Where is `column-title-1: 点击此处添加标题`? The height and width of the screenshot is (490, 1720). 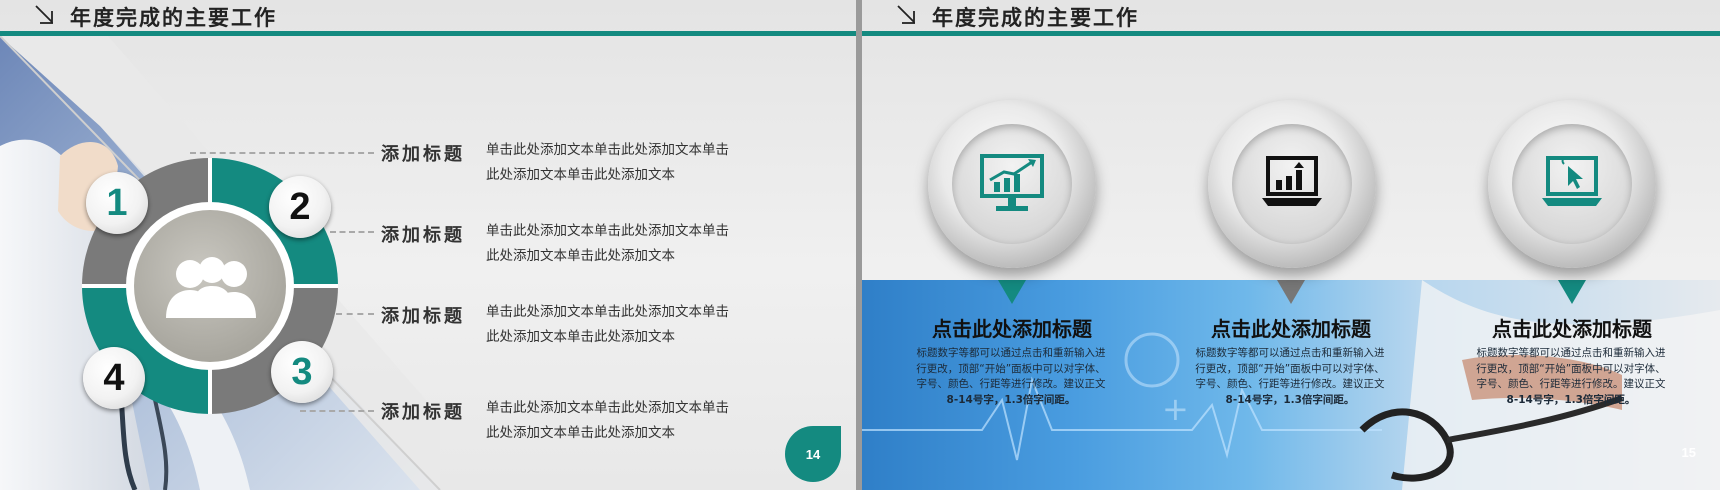
column-title-1: 点击此处添加标题 is located at coordinates (1012, 329).